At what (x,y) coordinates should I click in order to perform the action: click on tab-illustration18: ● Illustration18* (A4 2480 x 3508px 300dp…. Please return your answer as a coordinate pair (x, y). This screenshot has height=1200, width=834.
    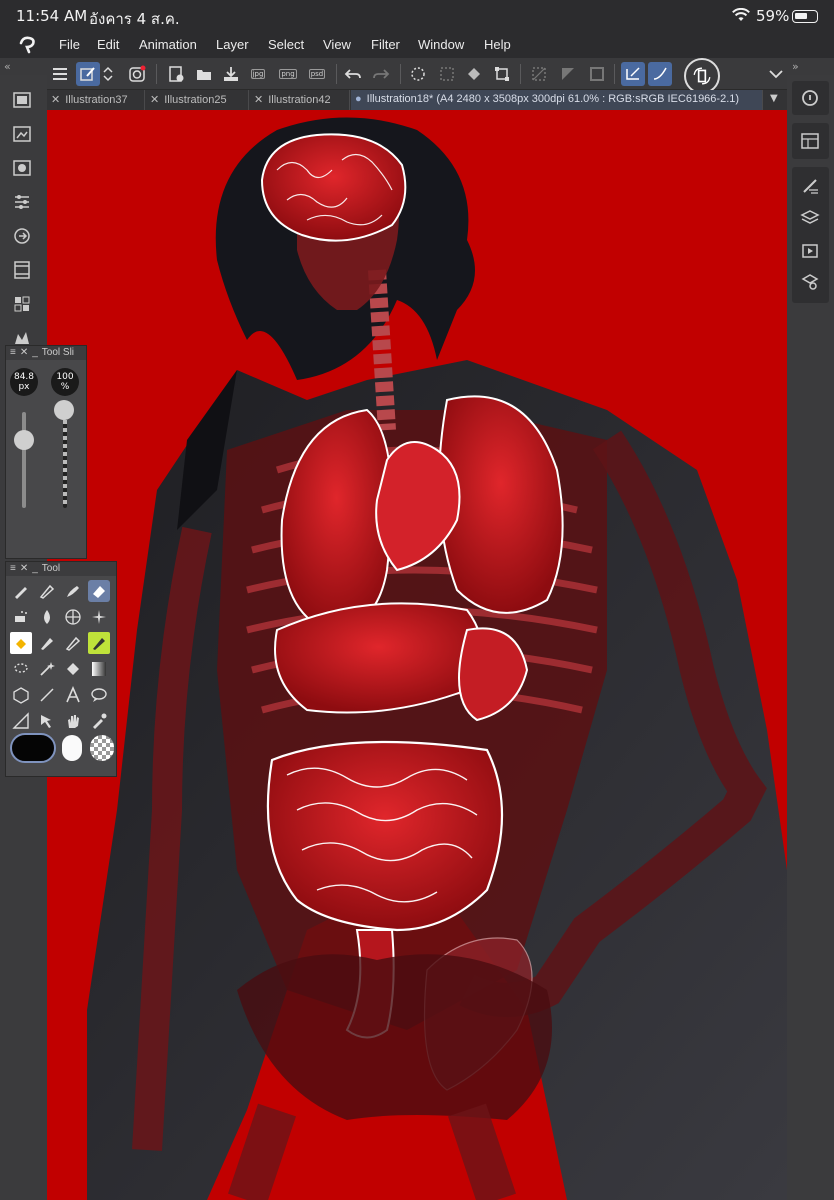
    Looking at the image, I should click on (557, 100).